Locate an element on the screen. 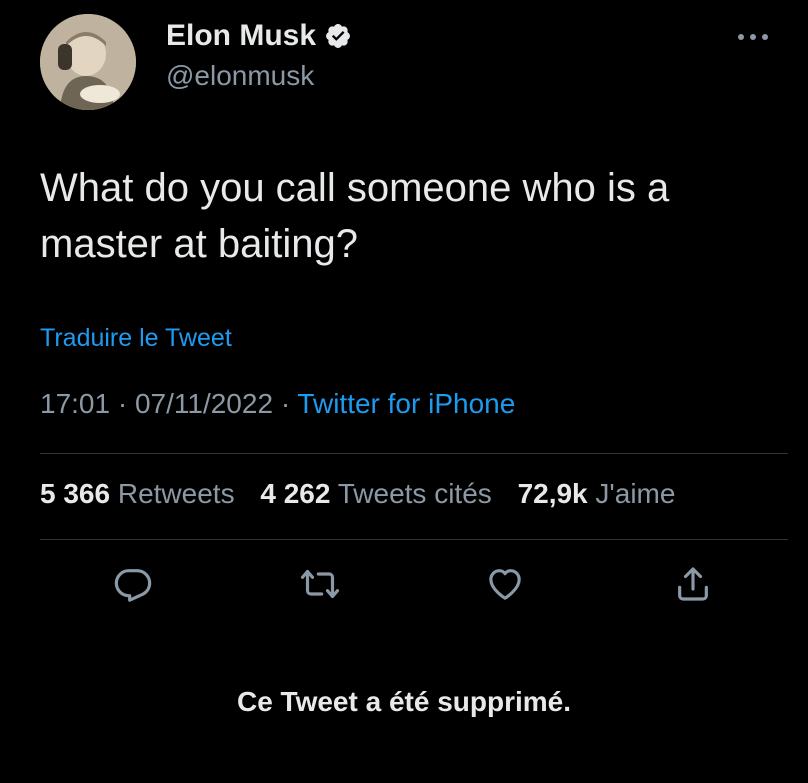 This screenshot has height=783, width=808. retweet-icon is located at coordinates (320, 584).